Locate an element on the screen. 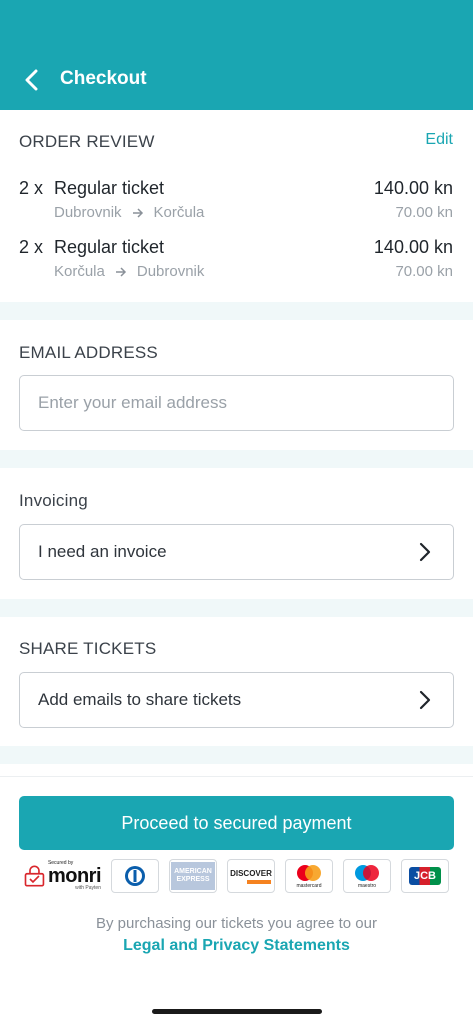 The height and width of the screenshot is (1024, 473). invoicing-title: Invoicing is located at coordinates (53, 500).